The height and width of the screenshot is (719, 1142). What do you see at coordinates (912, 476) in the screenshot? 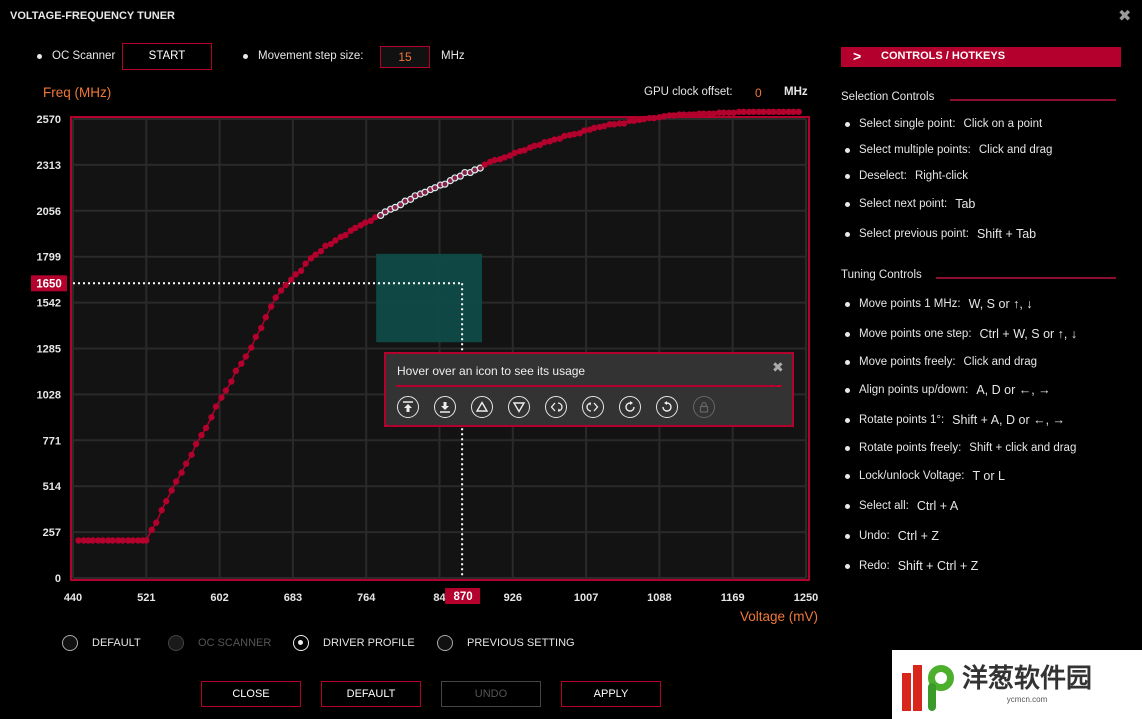
I see `tuning-control-label: Lock/unlock Voltage:` at bounding box center [912, 476].